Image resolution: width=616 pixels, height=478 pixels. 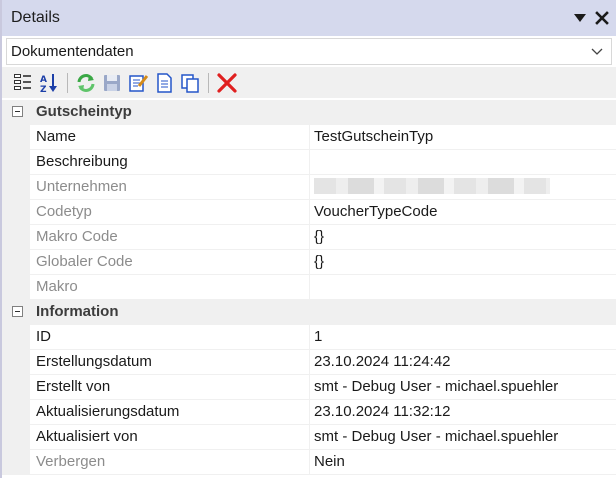 I want to click on property-value: 23.10.2024 11:24:42, so click(x=463, y=362).